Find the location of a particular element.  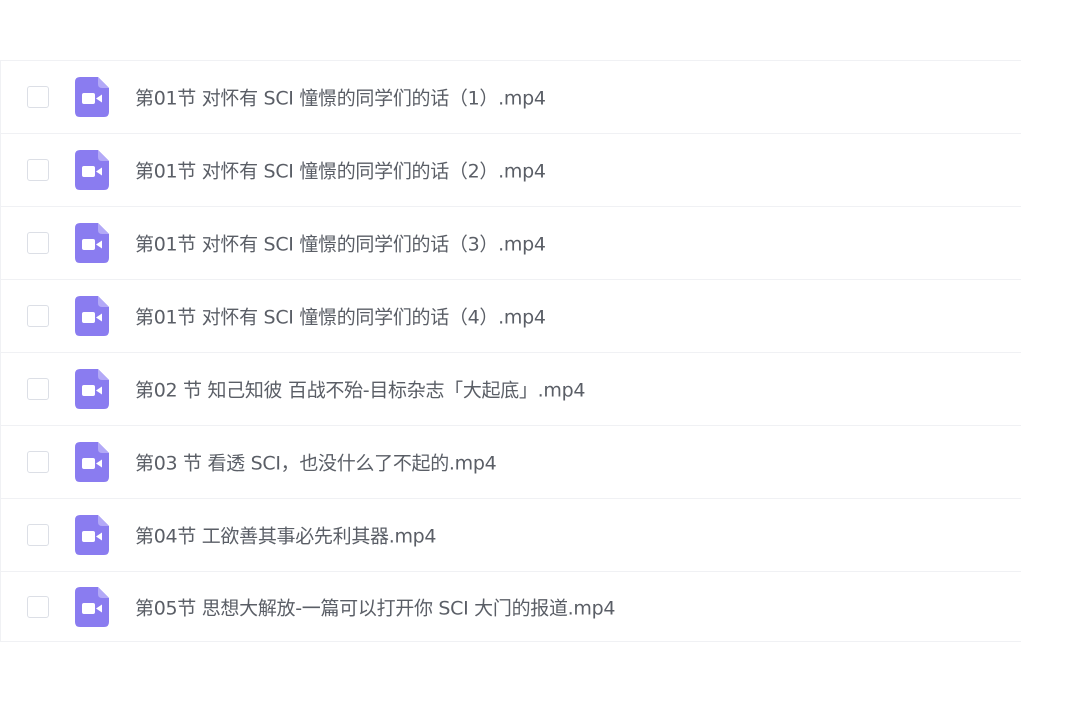

file-row: 第02 节 知己知彼 百战不殆-目标杂志「大起底」.mp4 is located at coordinates (511, 389).